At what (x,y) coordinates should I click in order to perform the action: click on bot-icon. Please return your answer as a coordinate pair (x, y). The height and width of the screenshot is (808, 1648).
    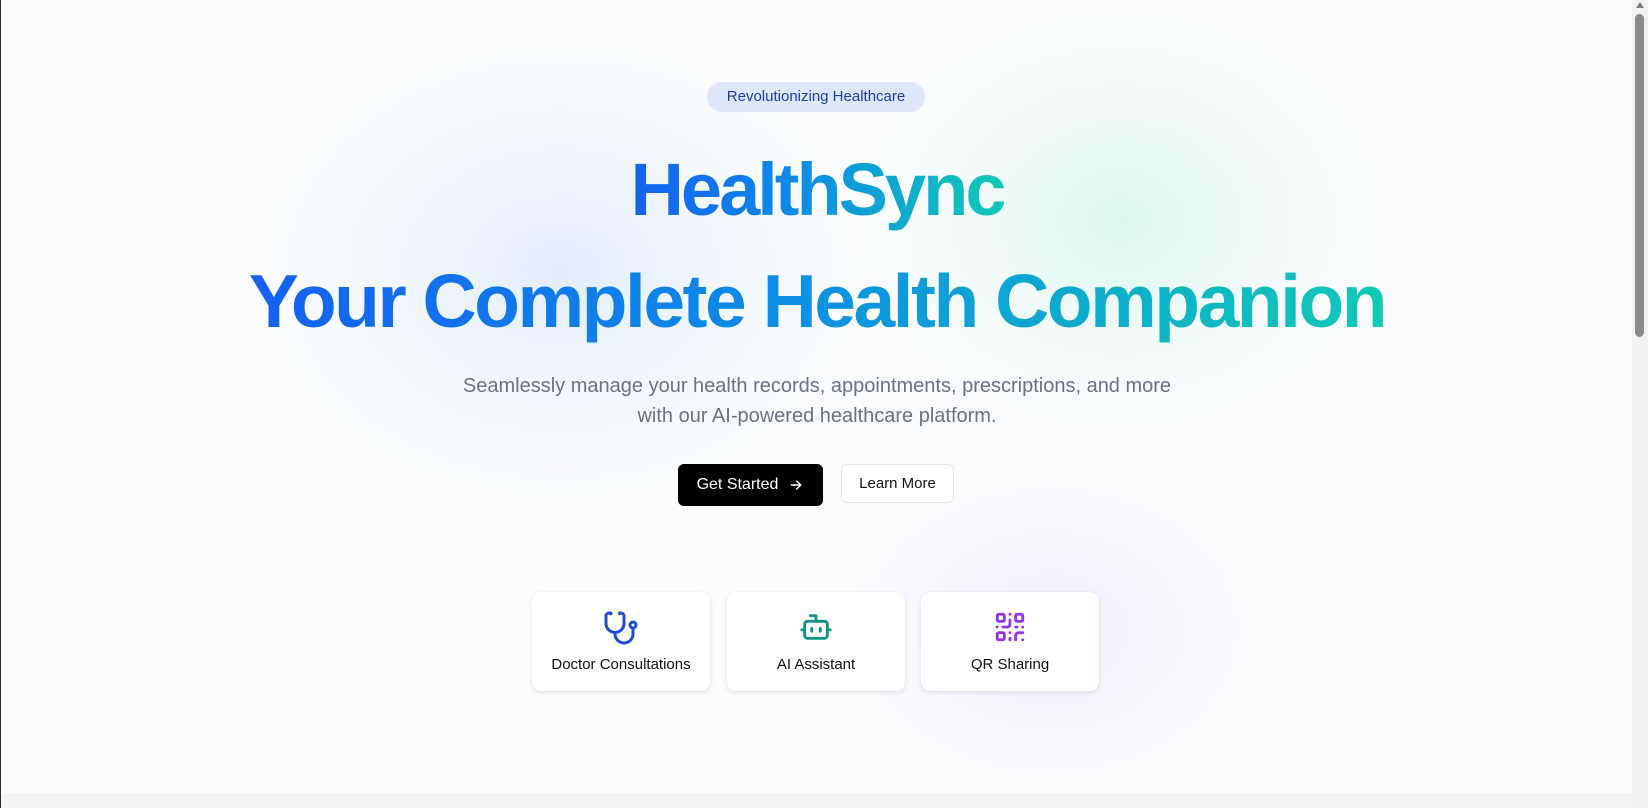
    Looking at the image, I should click on (816, 628).